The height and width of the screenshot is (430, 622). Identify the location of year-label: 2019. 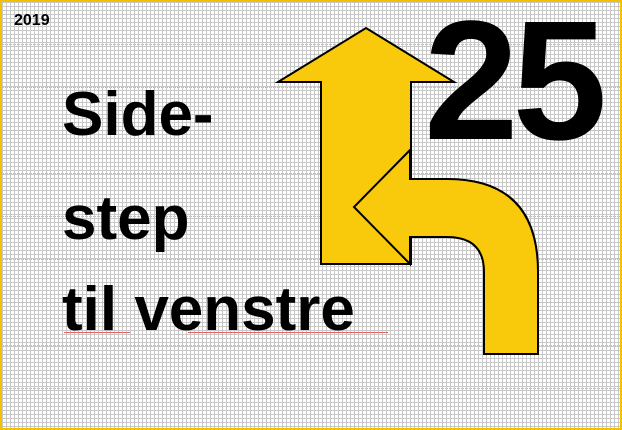
(32, 20).